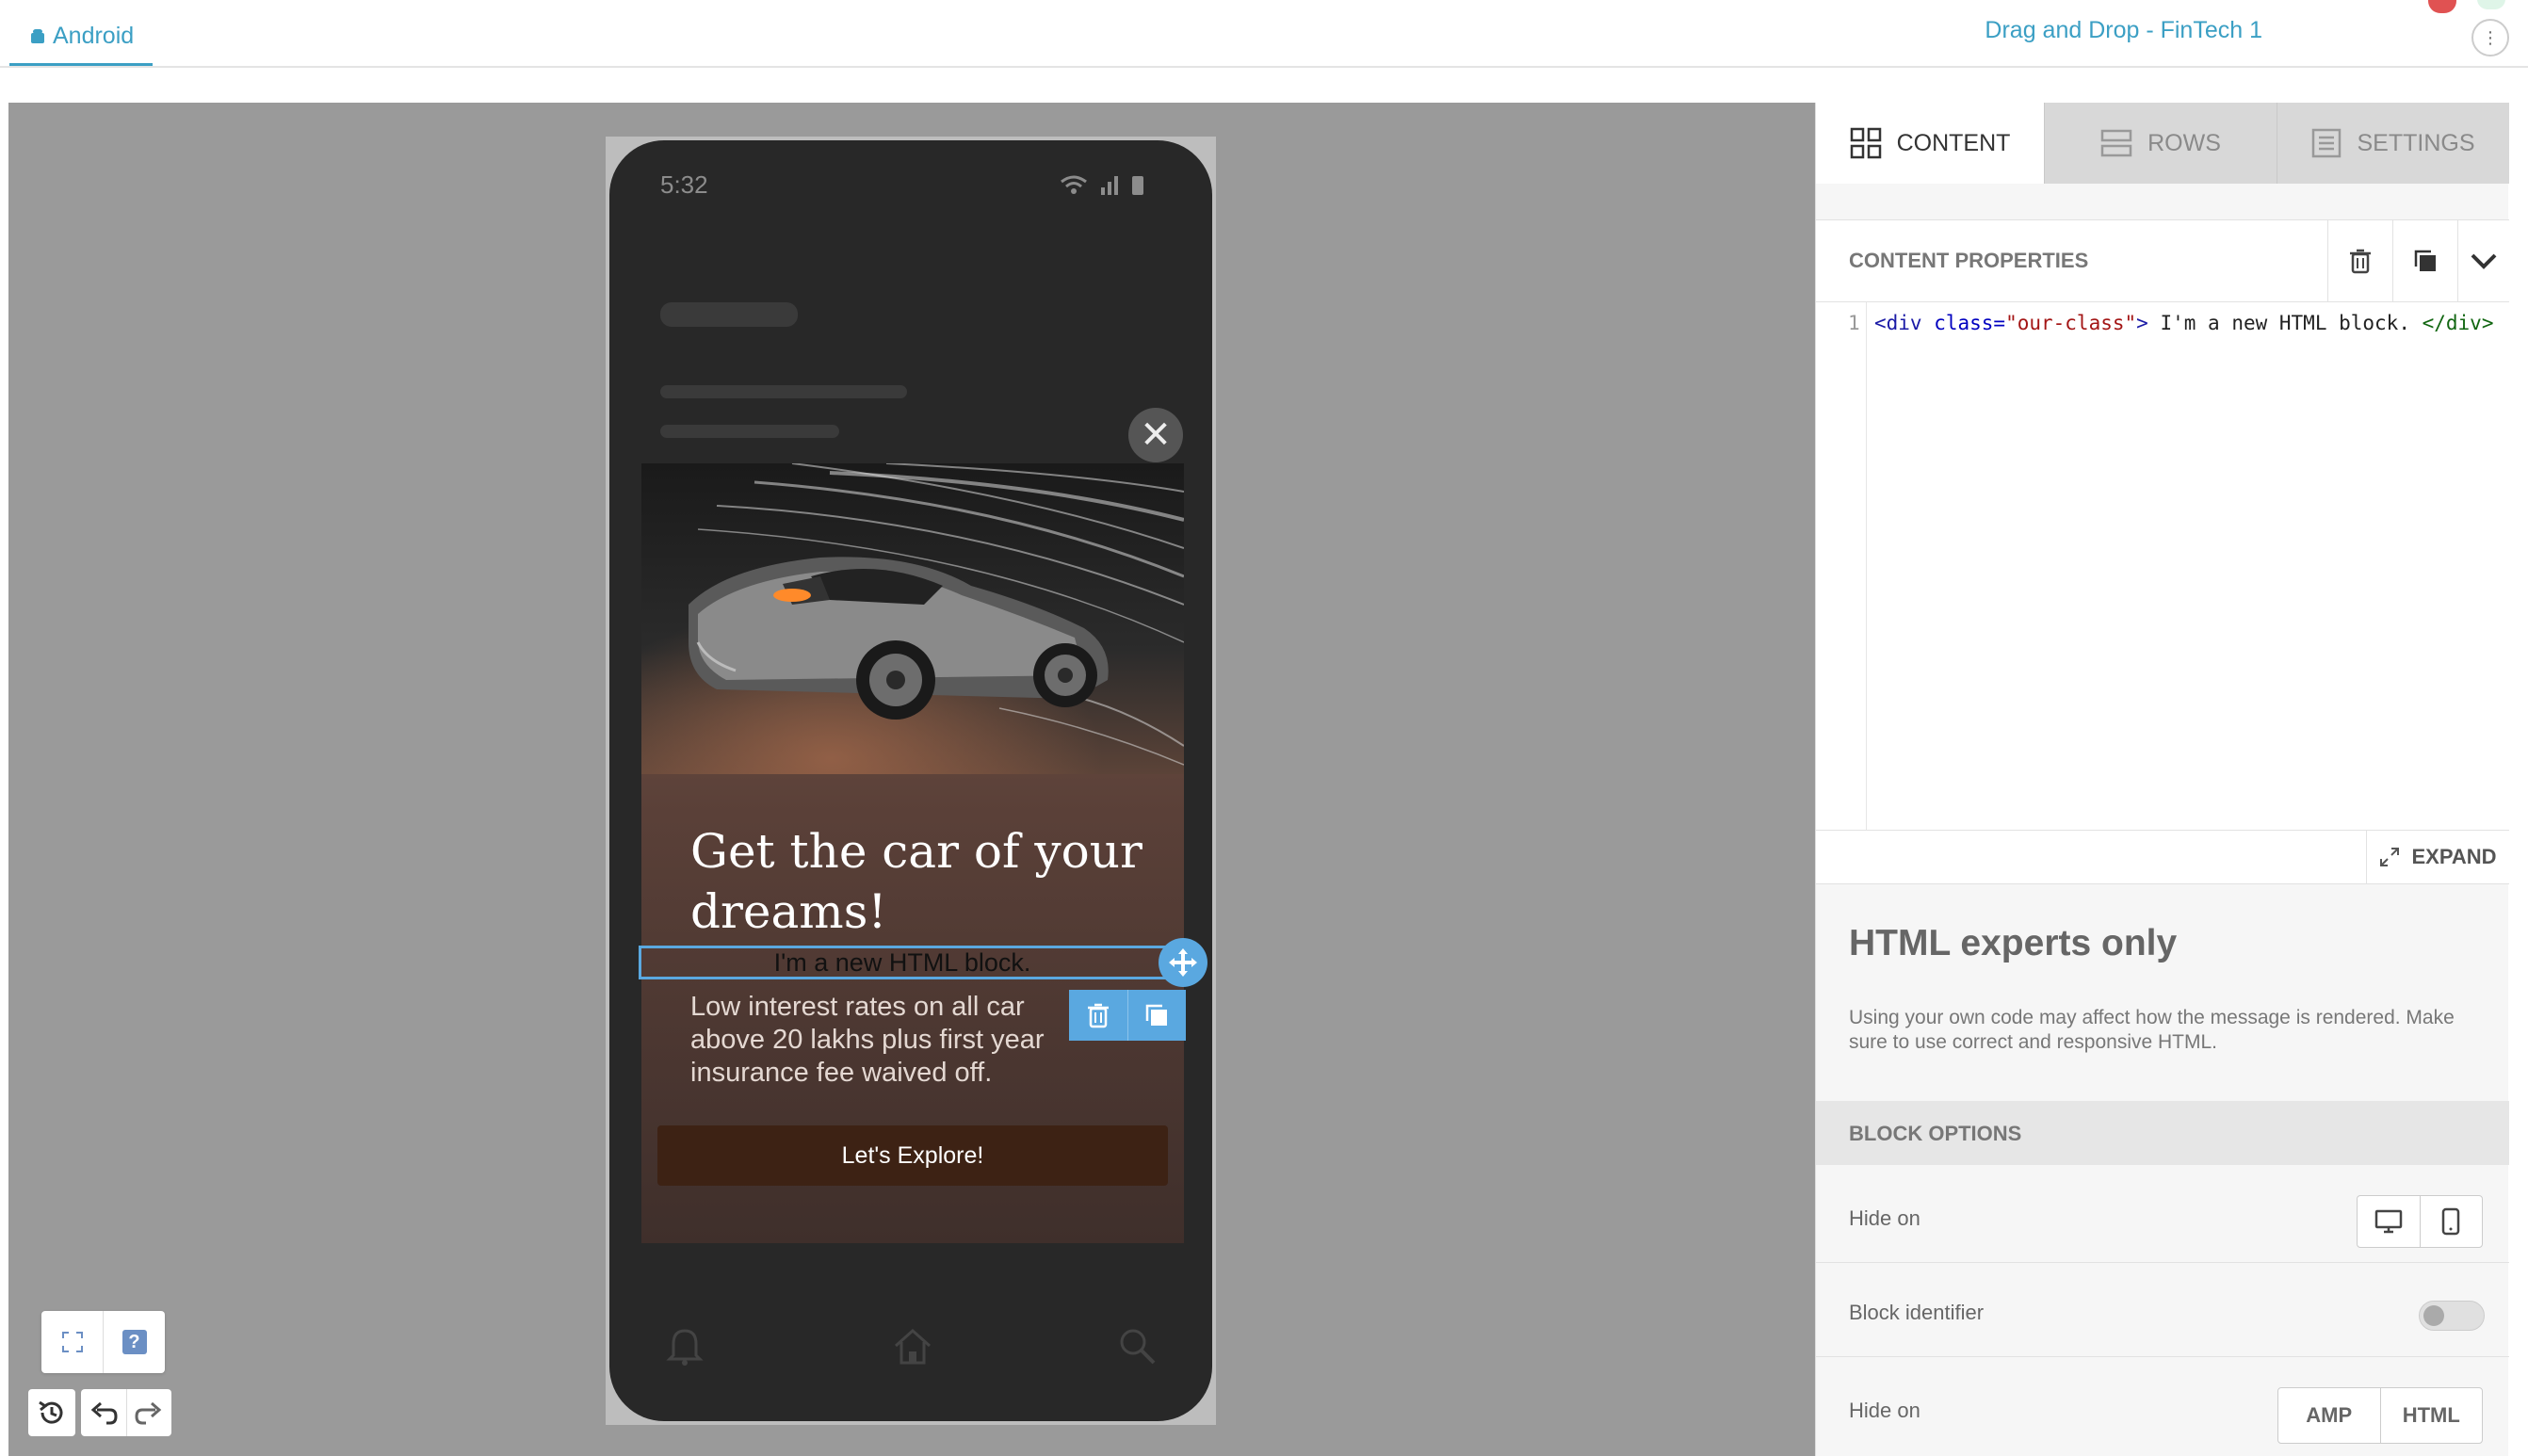  I want to click on hide-on-device-group, so click(2420, 1221).